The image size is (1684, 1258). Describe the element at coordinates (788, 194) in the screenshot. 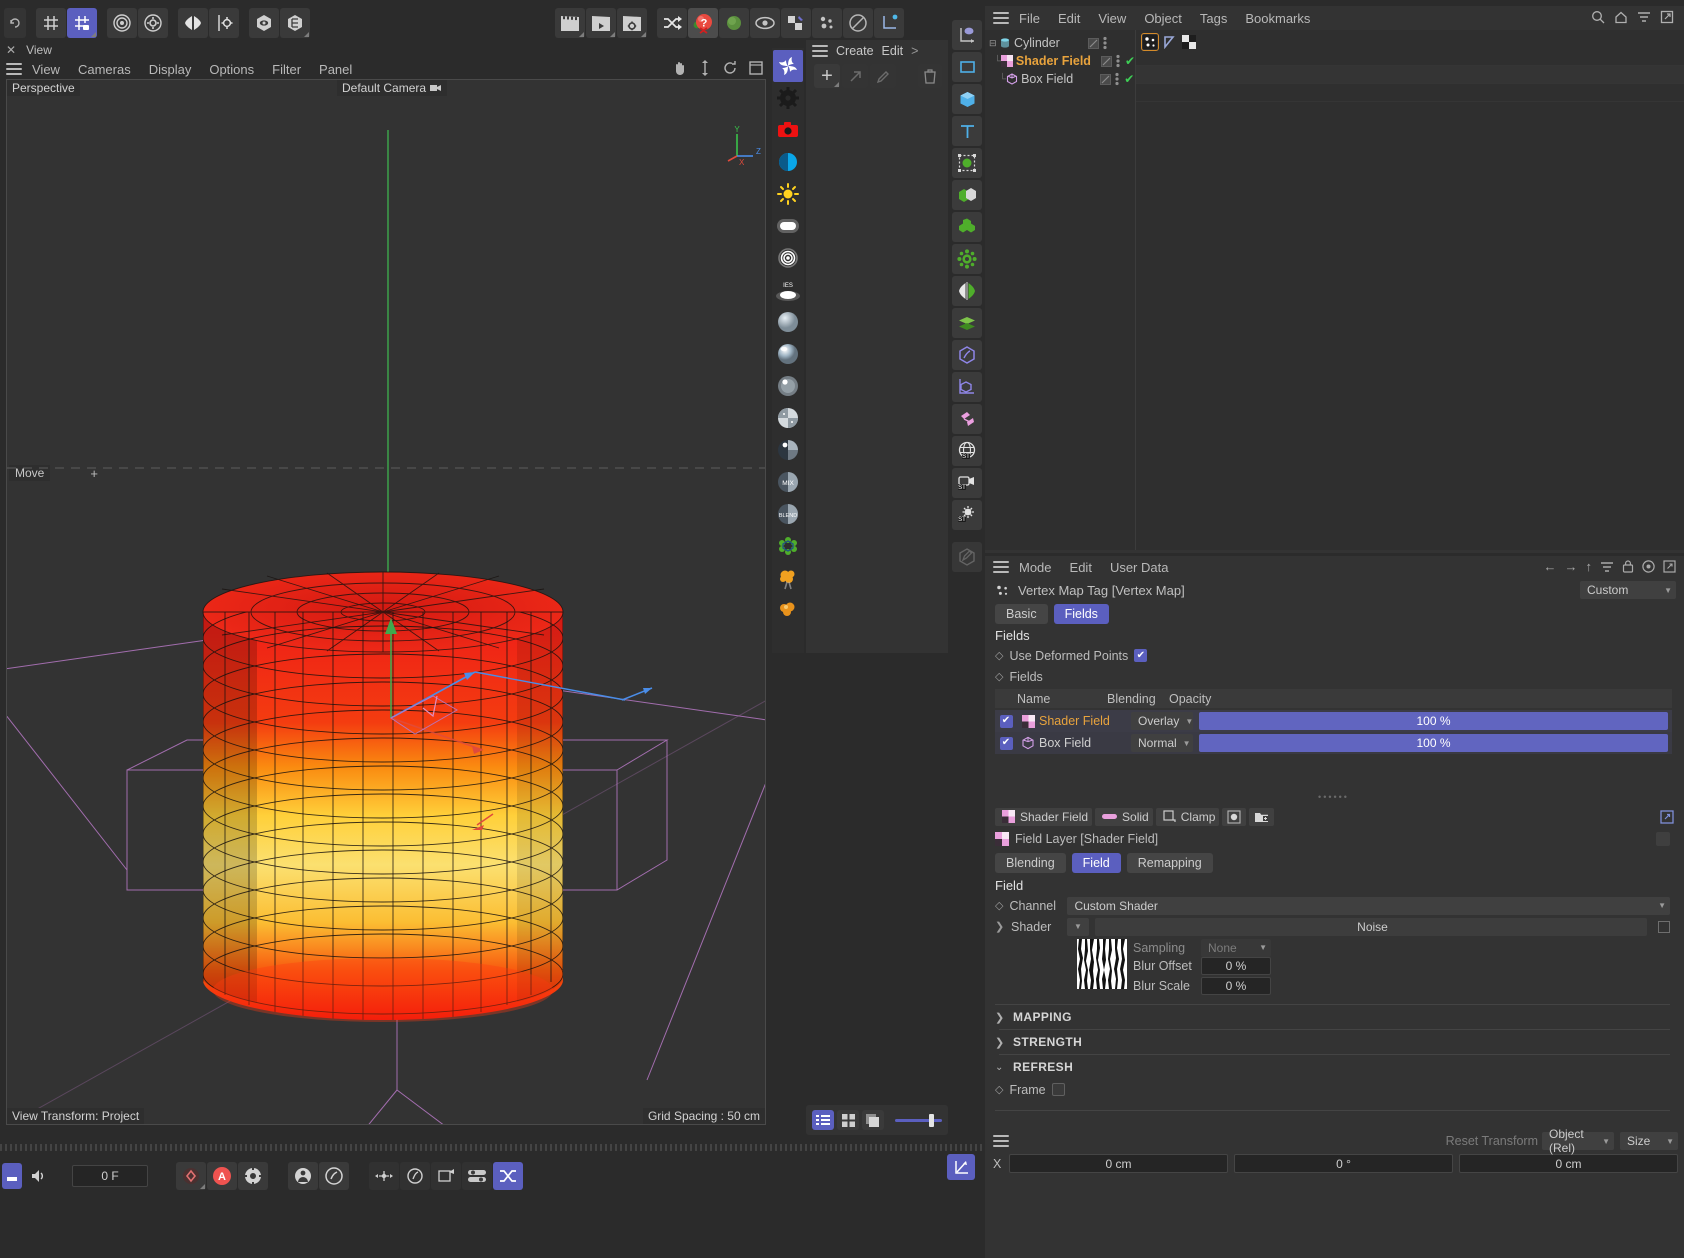

I see `sun-light-icon` at that location.